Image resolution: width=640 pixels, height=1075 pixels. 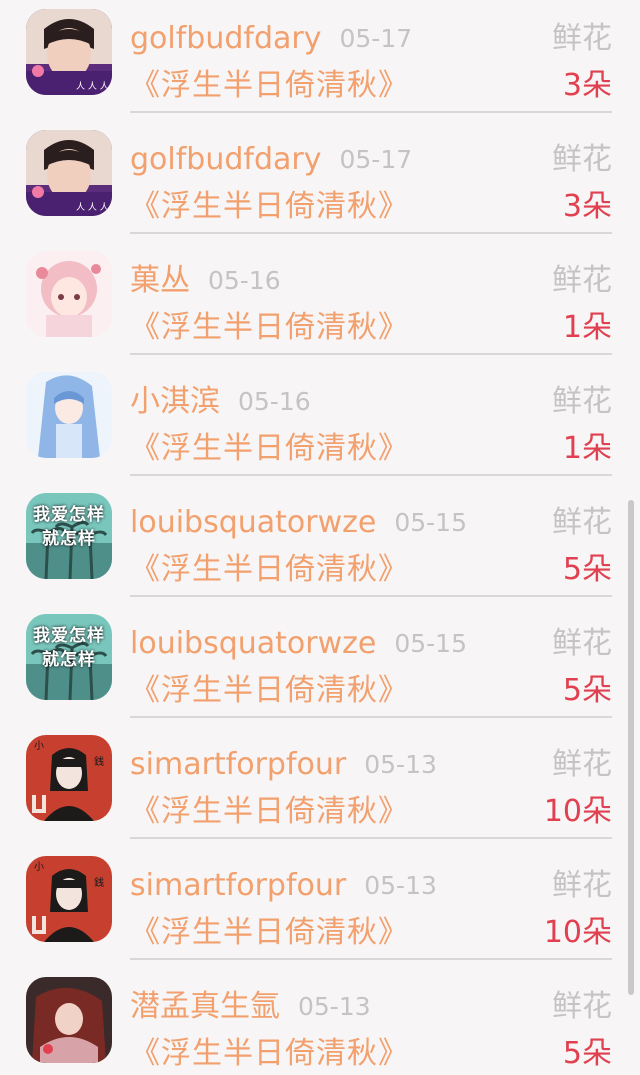 What do you see at coordinates (320, 422) in the screenshot?
I see `list-item: 小淇滨 05-16 《浮生半日倚清秋》 鲜花 1朵` at bounding box center [320, 422].